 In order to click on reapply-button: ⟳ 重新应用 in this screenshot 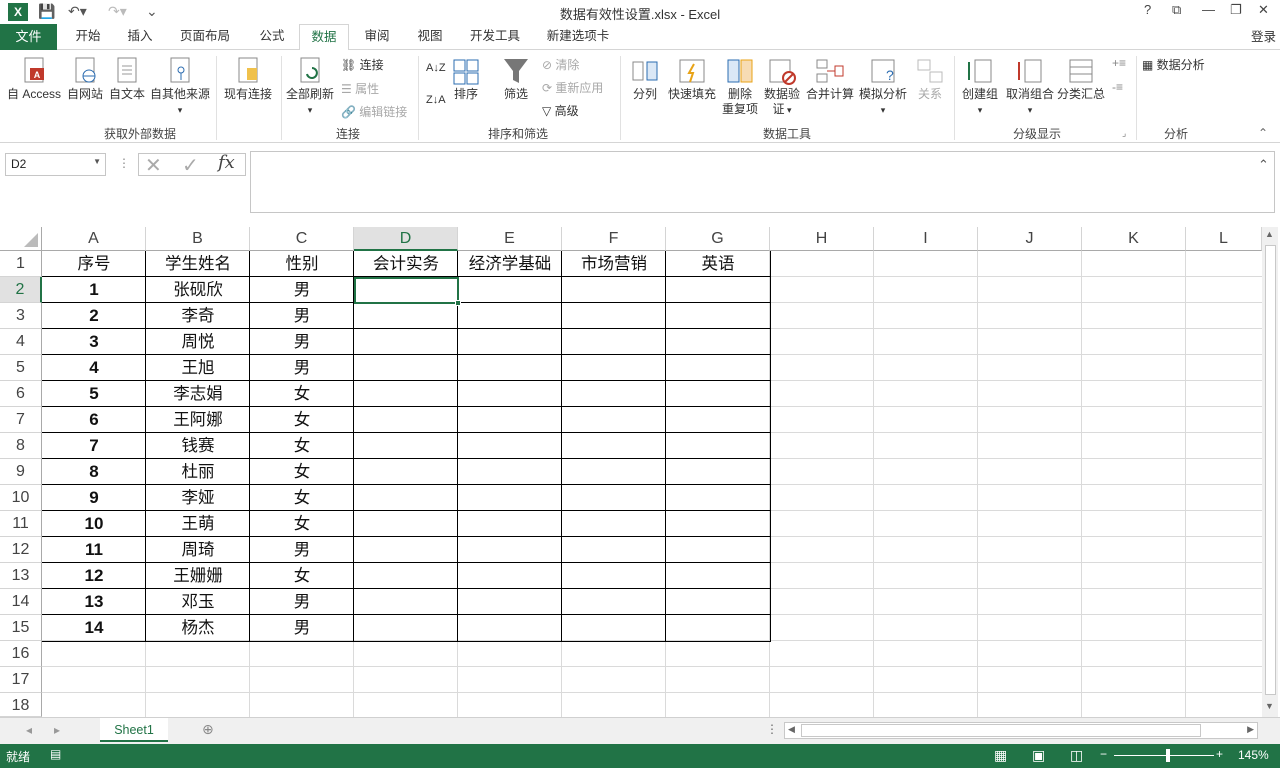, I will do `click(572, 87)`.